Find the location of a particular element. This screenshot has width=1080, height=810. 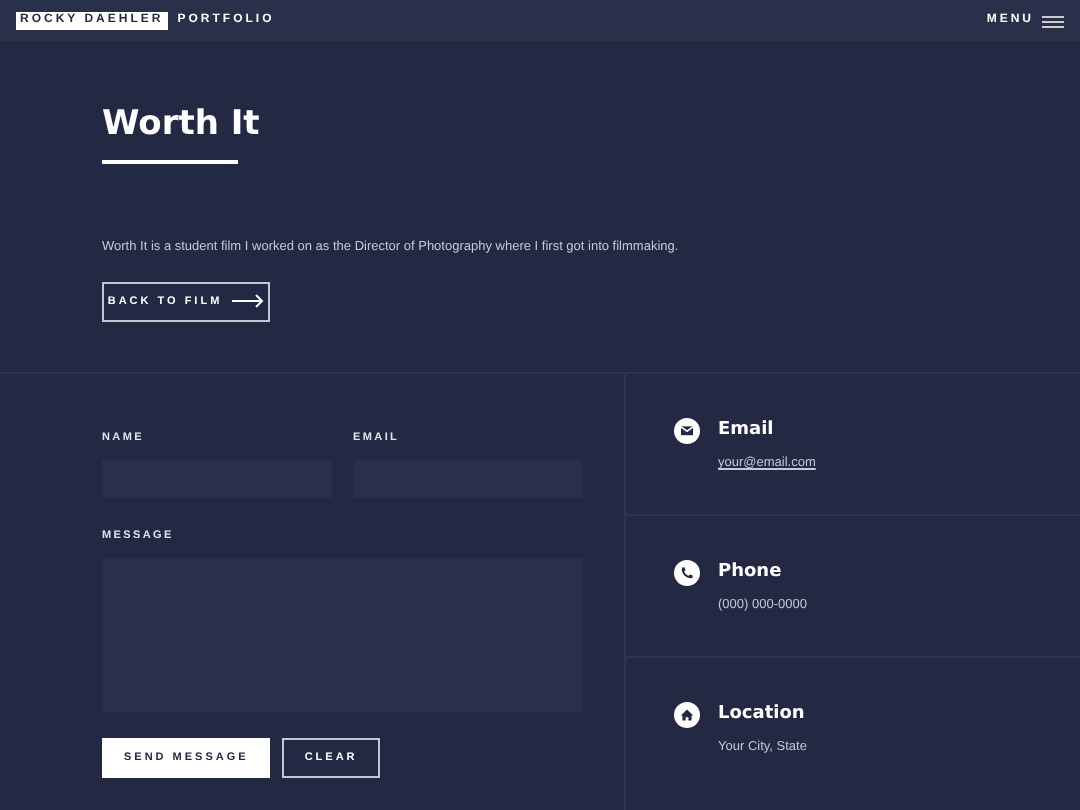

phone-icon is located at coordinates (687, 573).